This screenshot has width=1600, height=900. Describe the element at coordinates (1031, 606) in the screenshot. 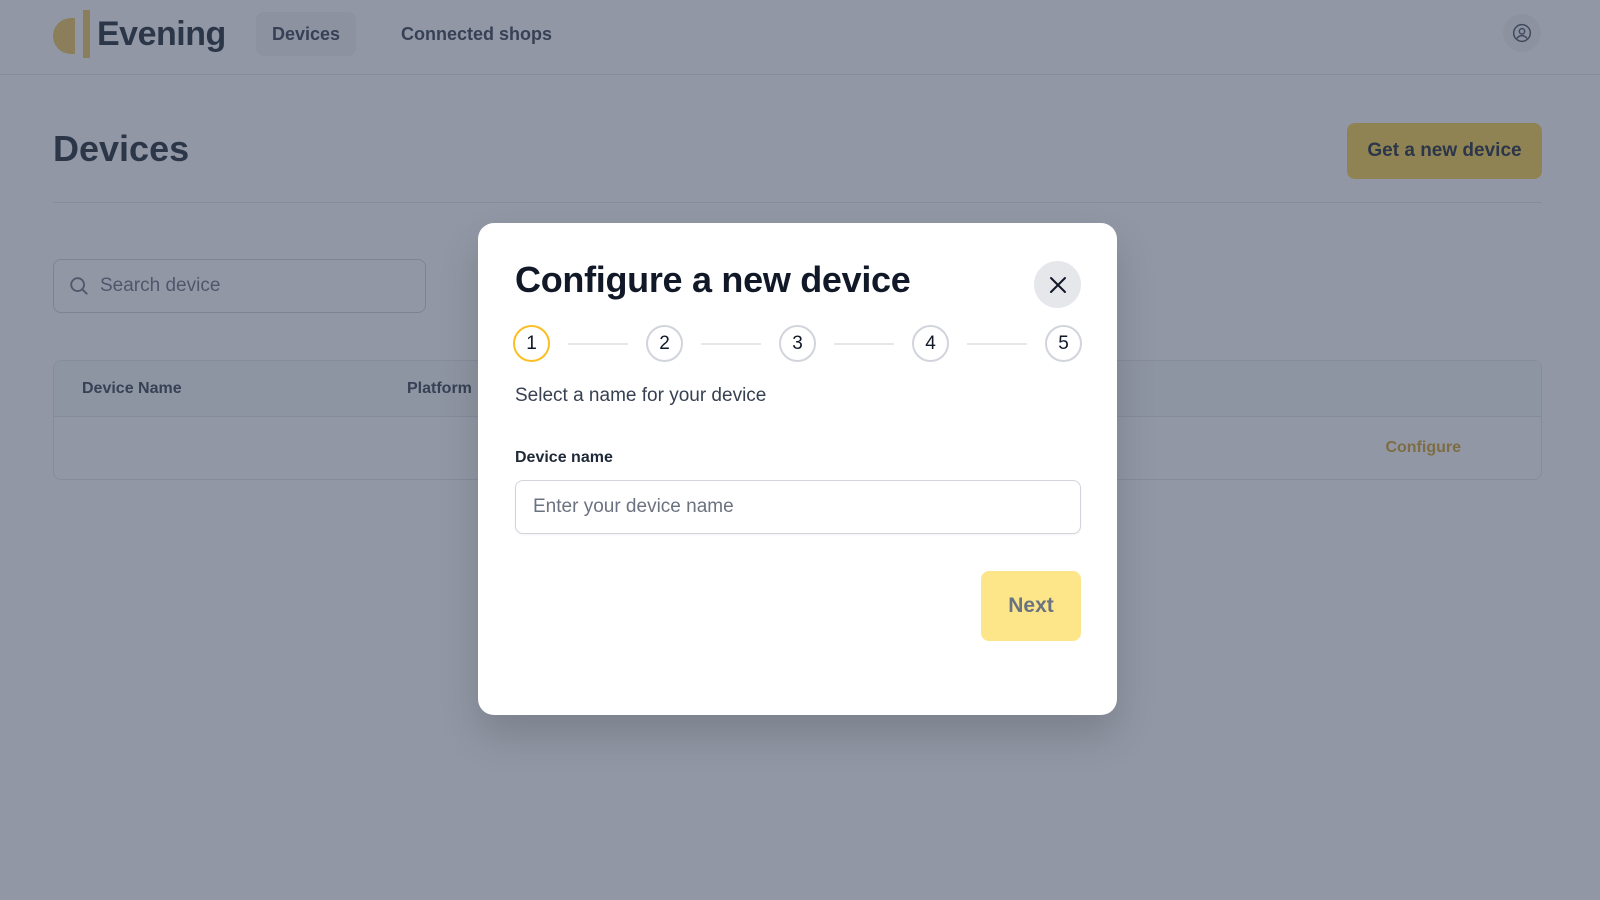

I see `next-button: Next` at that location.